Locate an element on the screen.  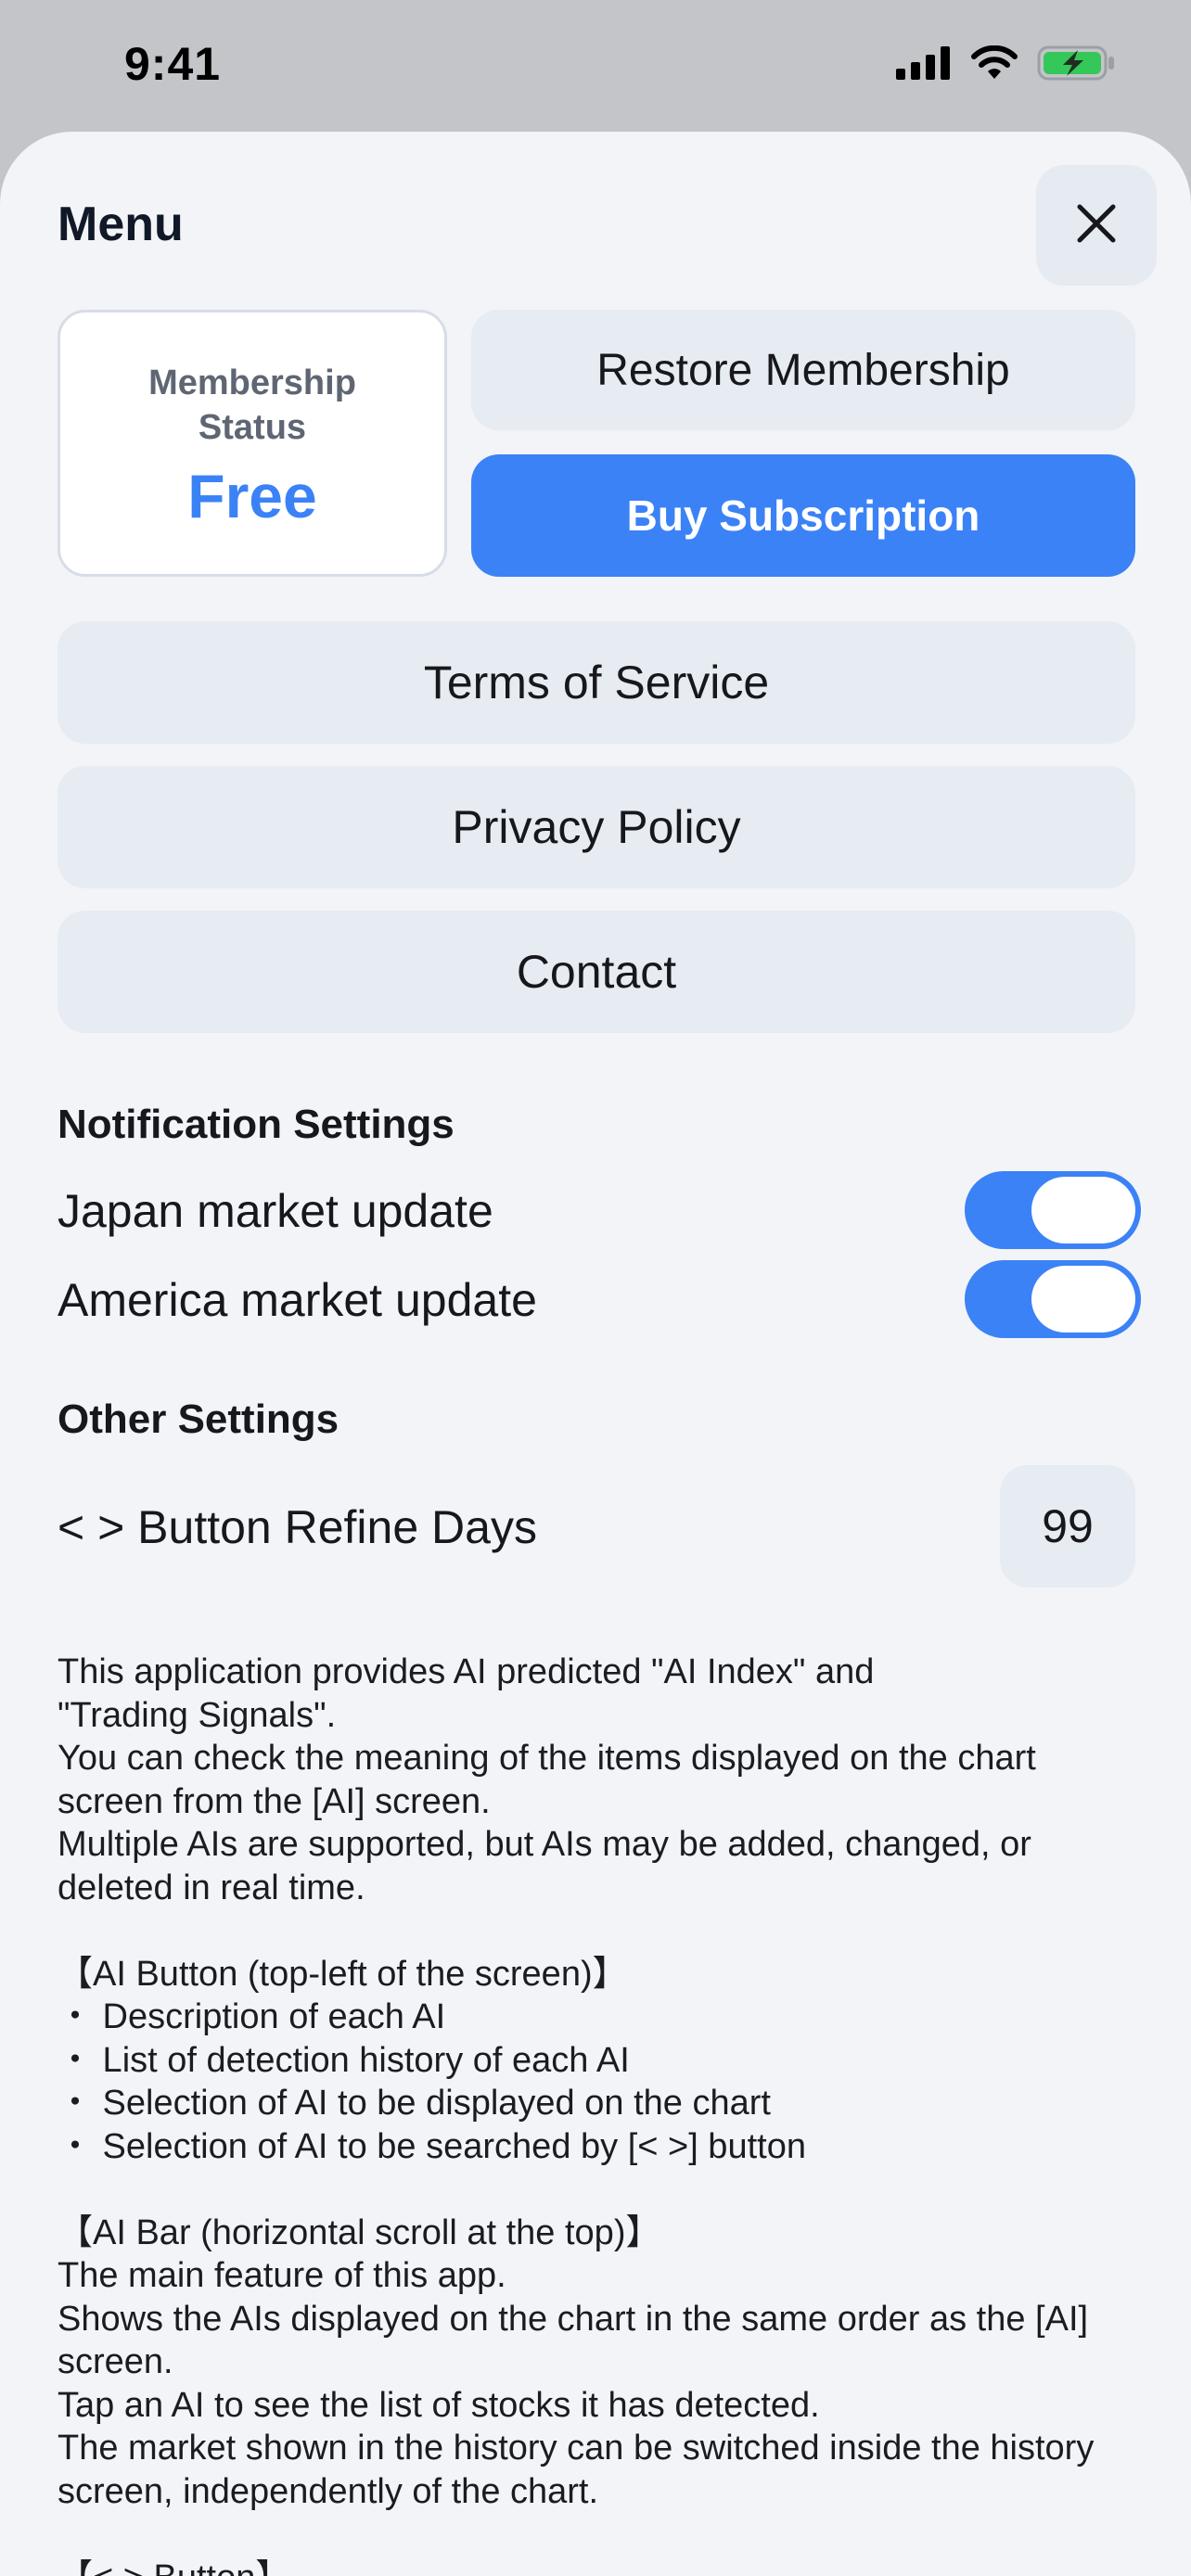
close-icon is located at coordinates (1096, 226).